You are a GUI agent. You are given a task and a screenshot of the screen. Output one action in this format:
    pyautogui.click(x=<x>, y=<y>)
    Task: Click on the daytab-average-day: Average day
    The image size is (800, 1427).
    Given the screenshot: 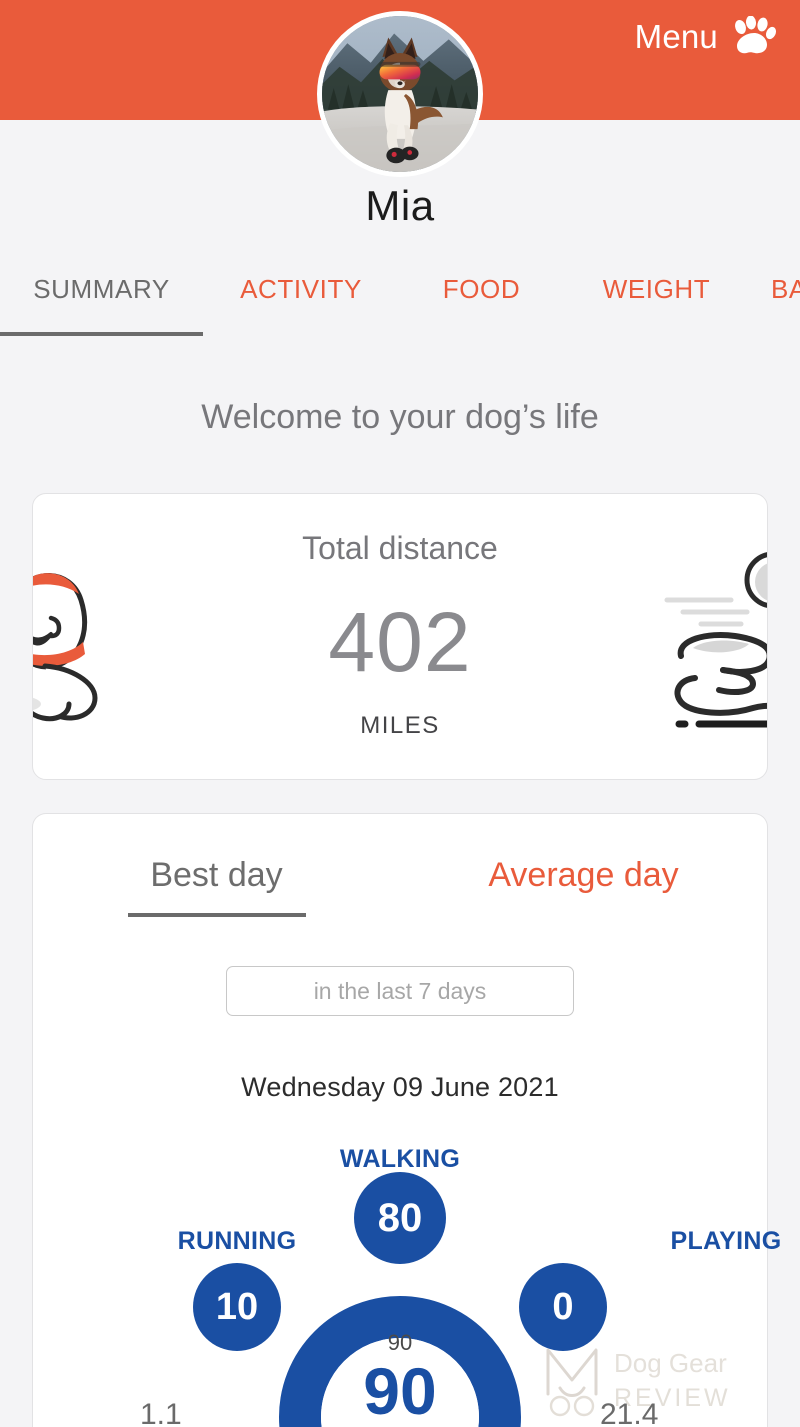 What is the action you would take?
    pyautogui.click(x=583, y=877)
    